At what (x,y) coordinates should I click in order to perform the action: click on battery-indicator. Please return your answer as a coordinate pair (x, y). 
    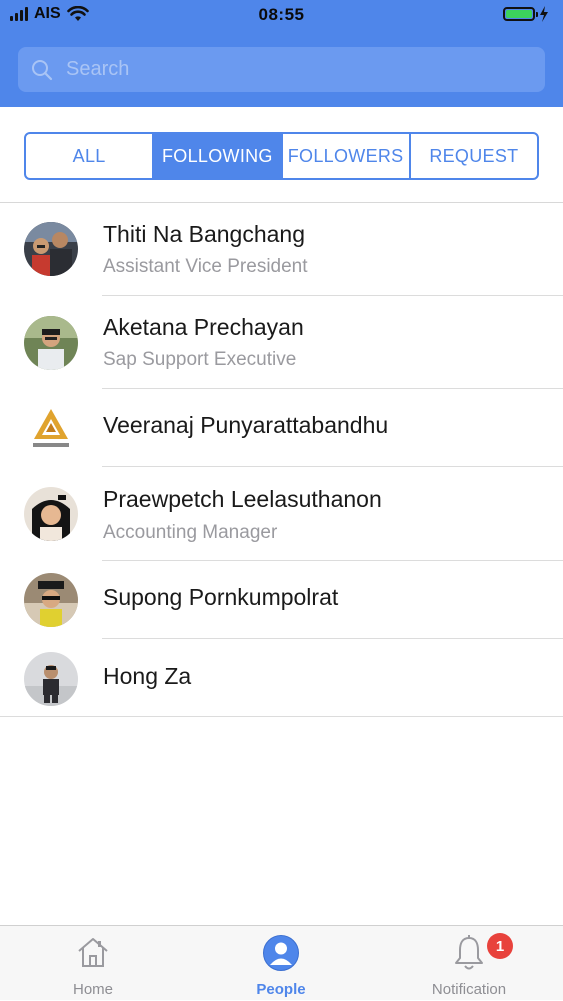
    Looking at the image, I should click on (526, 14).